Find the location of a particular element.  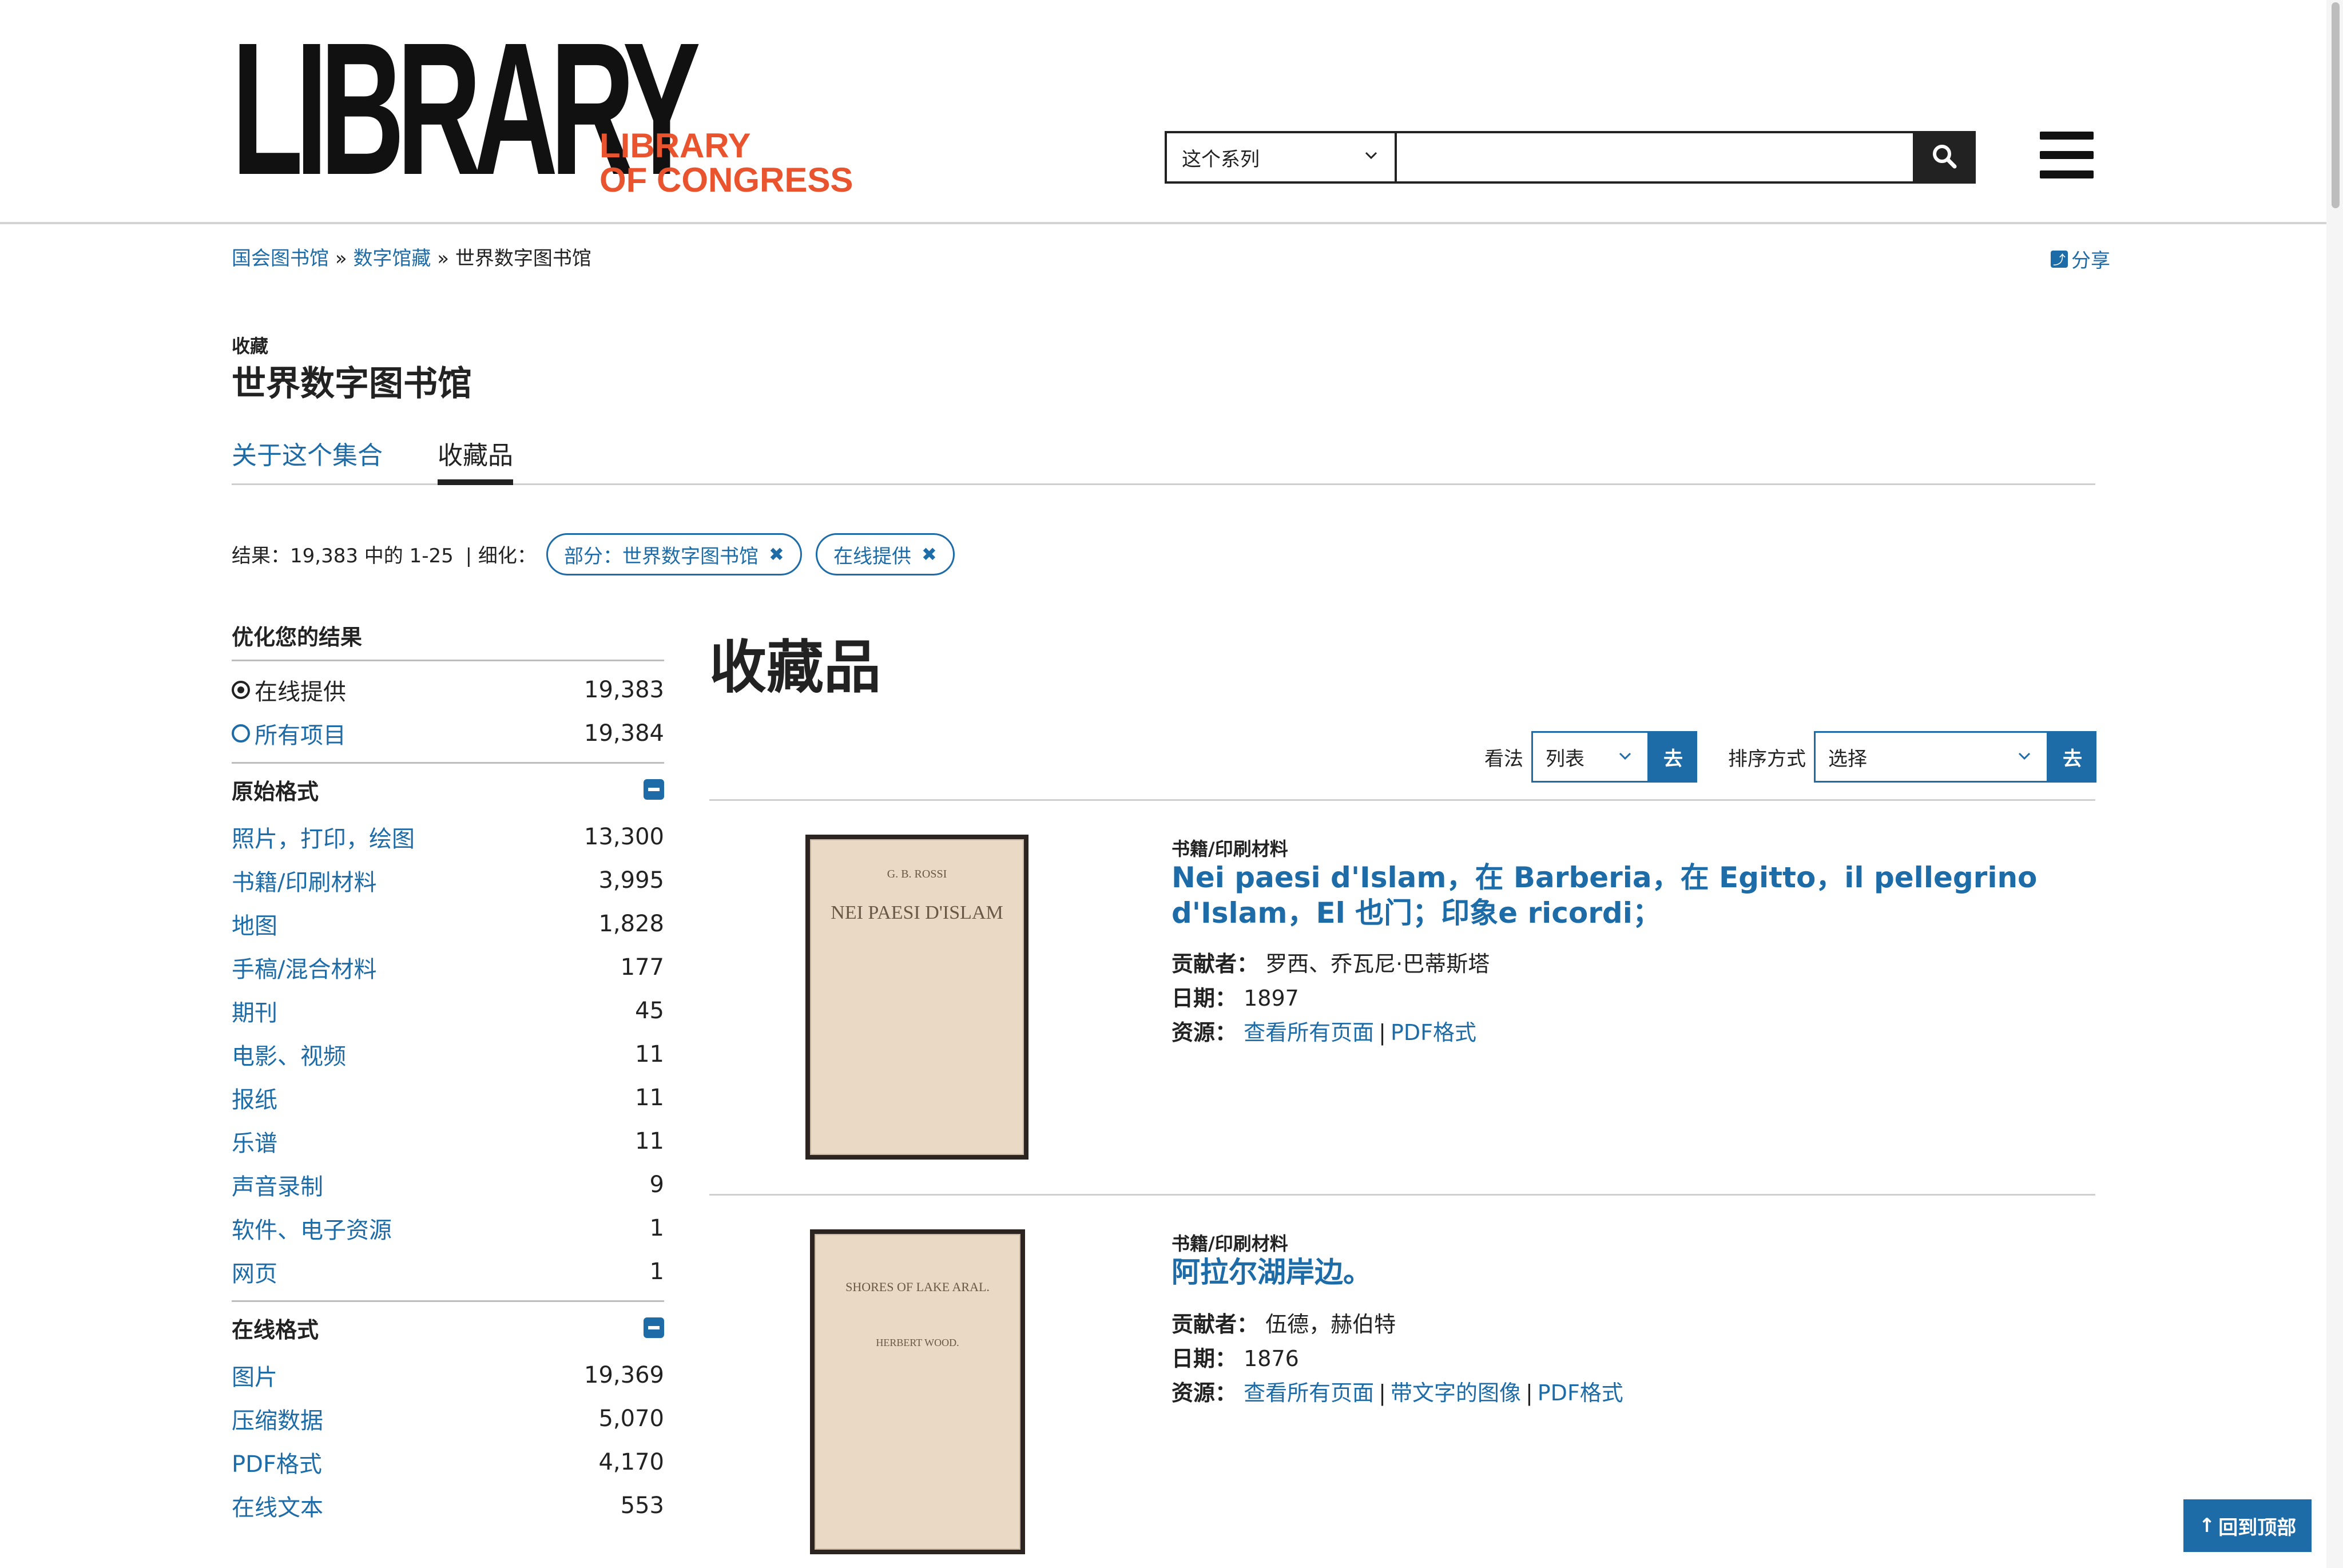

facet-label: 手稿/混合材料 is located at coordinates (304, 967).